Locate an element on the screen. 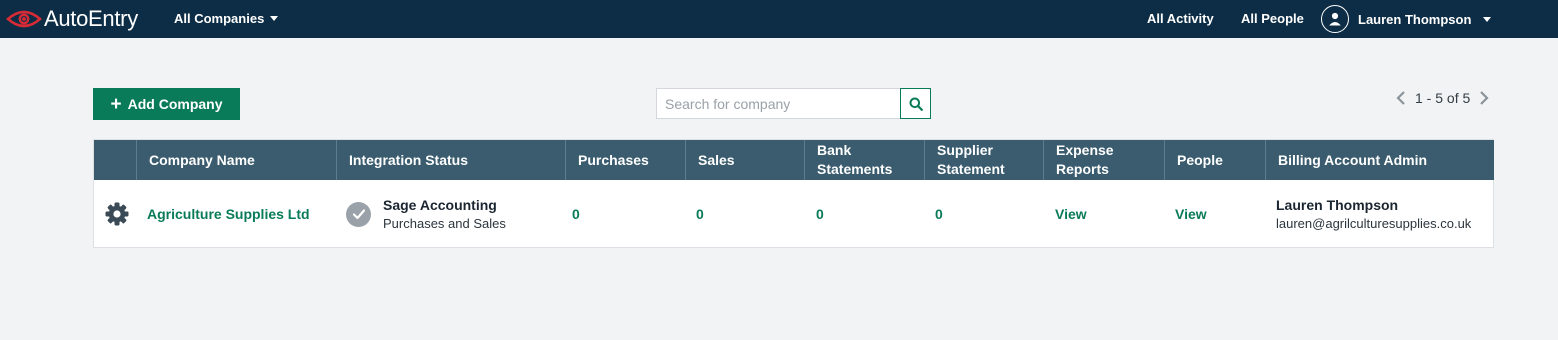 Image resolution: width=1558 pixels, height=340 pixels. integration-status: Sage Accounting Purchases and Sales is located at coordinates (426, 214).